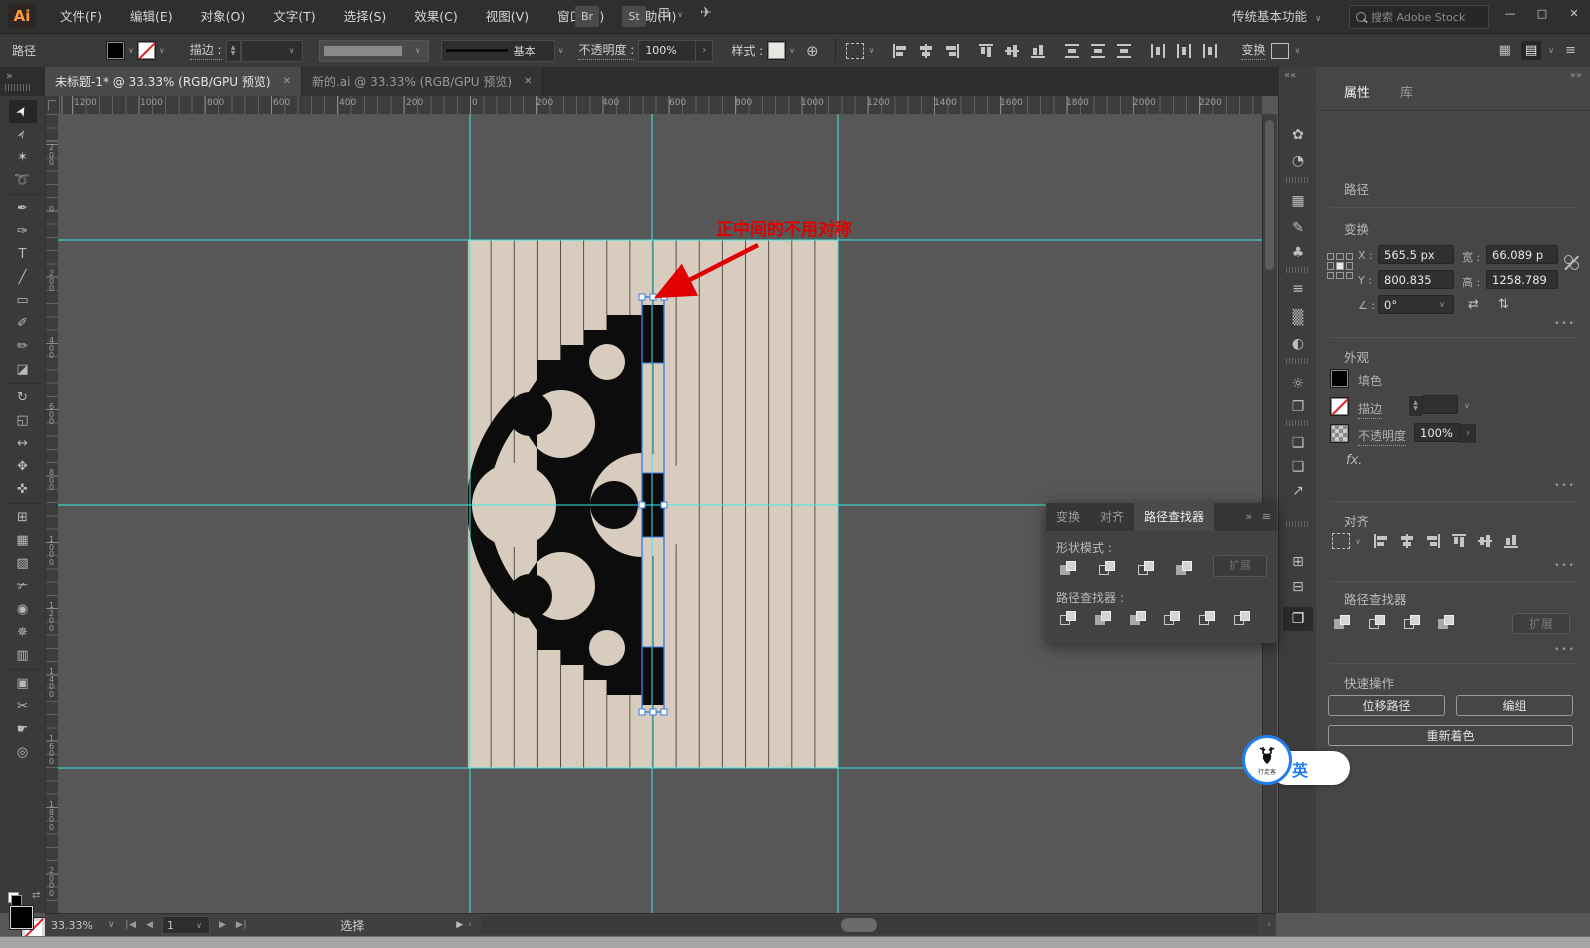  What do you see at coordinates (422, 81) in the screenshot?
I see `document-tab: 新的.ai @ 33.33% (RGB/GPU 预览) ✕` at bounding box center [422, 81].